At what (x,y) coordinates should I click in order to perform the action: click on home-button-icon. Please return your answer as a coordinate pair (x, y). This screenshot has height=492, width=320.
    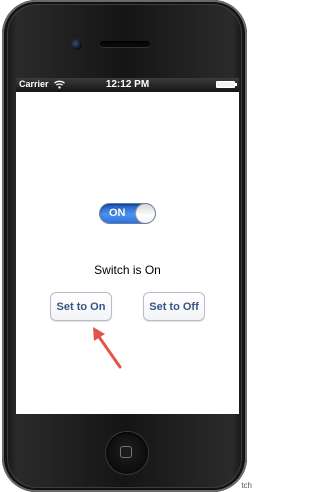
    Looking at the image, I should click on (126, 452).